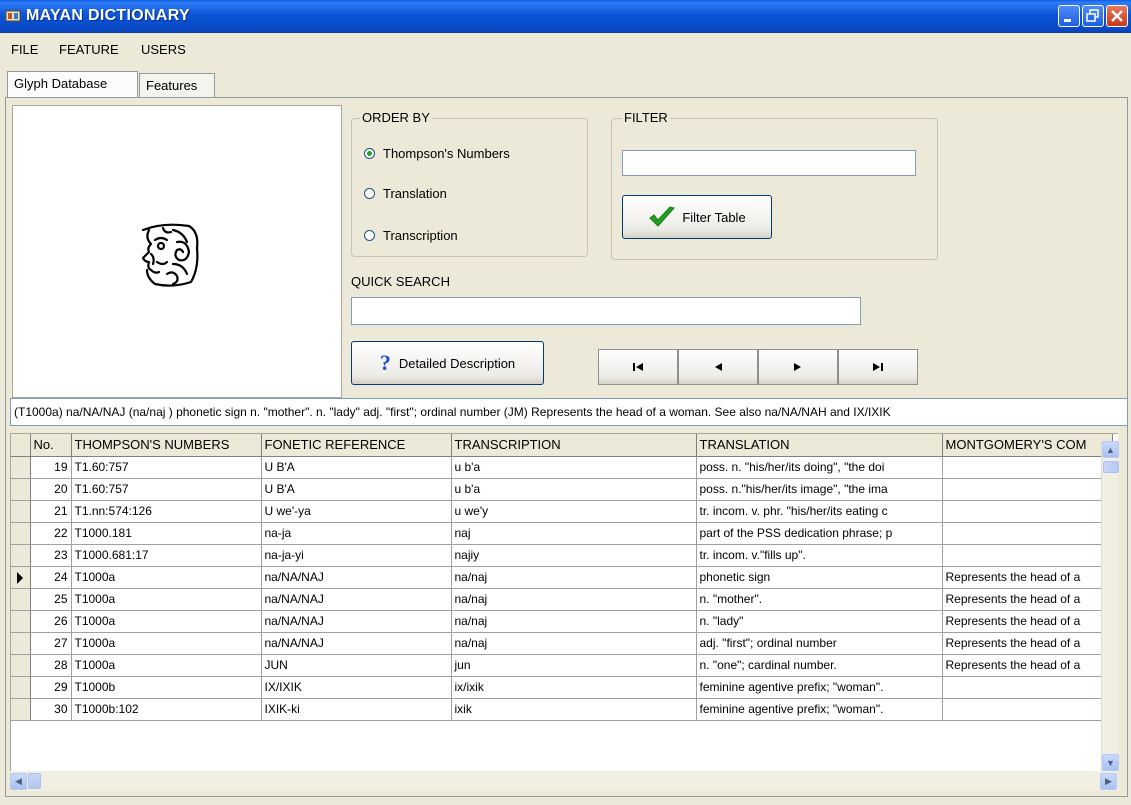 The width and height of the screenshot is (1131, 805). What do you see at coordinates (564, 781) in the screenshot?
I see `horizontal-scrollbar: ◀ ▶` at bounding box center [564, 781].